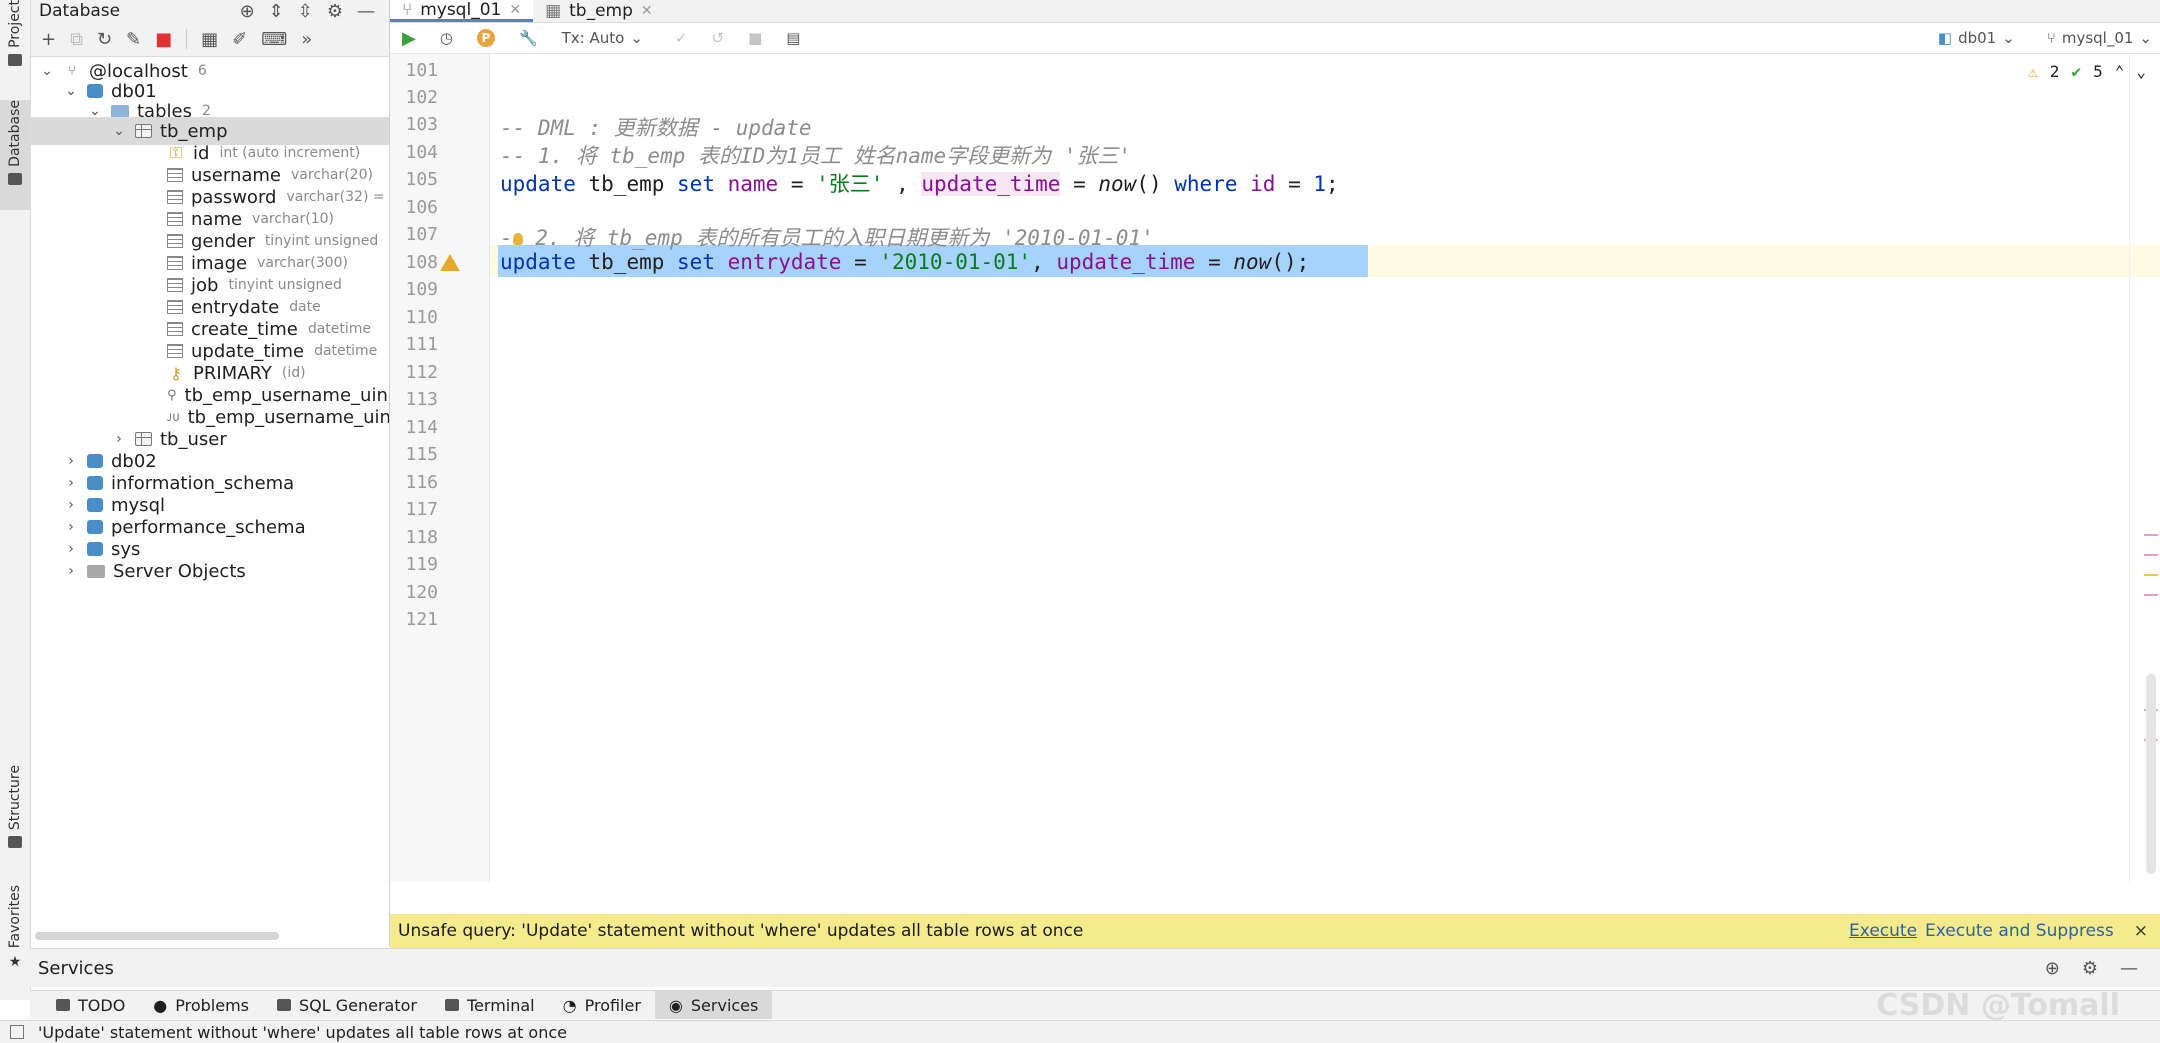 This screenshot has width=2160, height=1043. What do you see at coordinates (163, 39) in the screenshot?
I see `stop-icon: ■` at bounding box center [163, 39].